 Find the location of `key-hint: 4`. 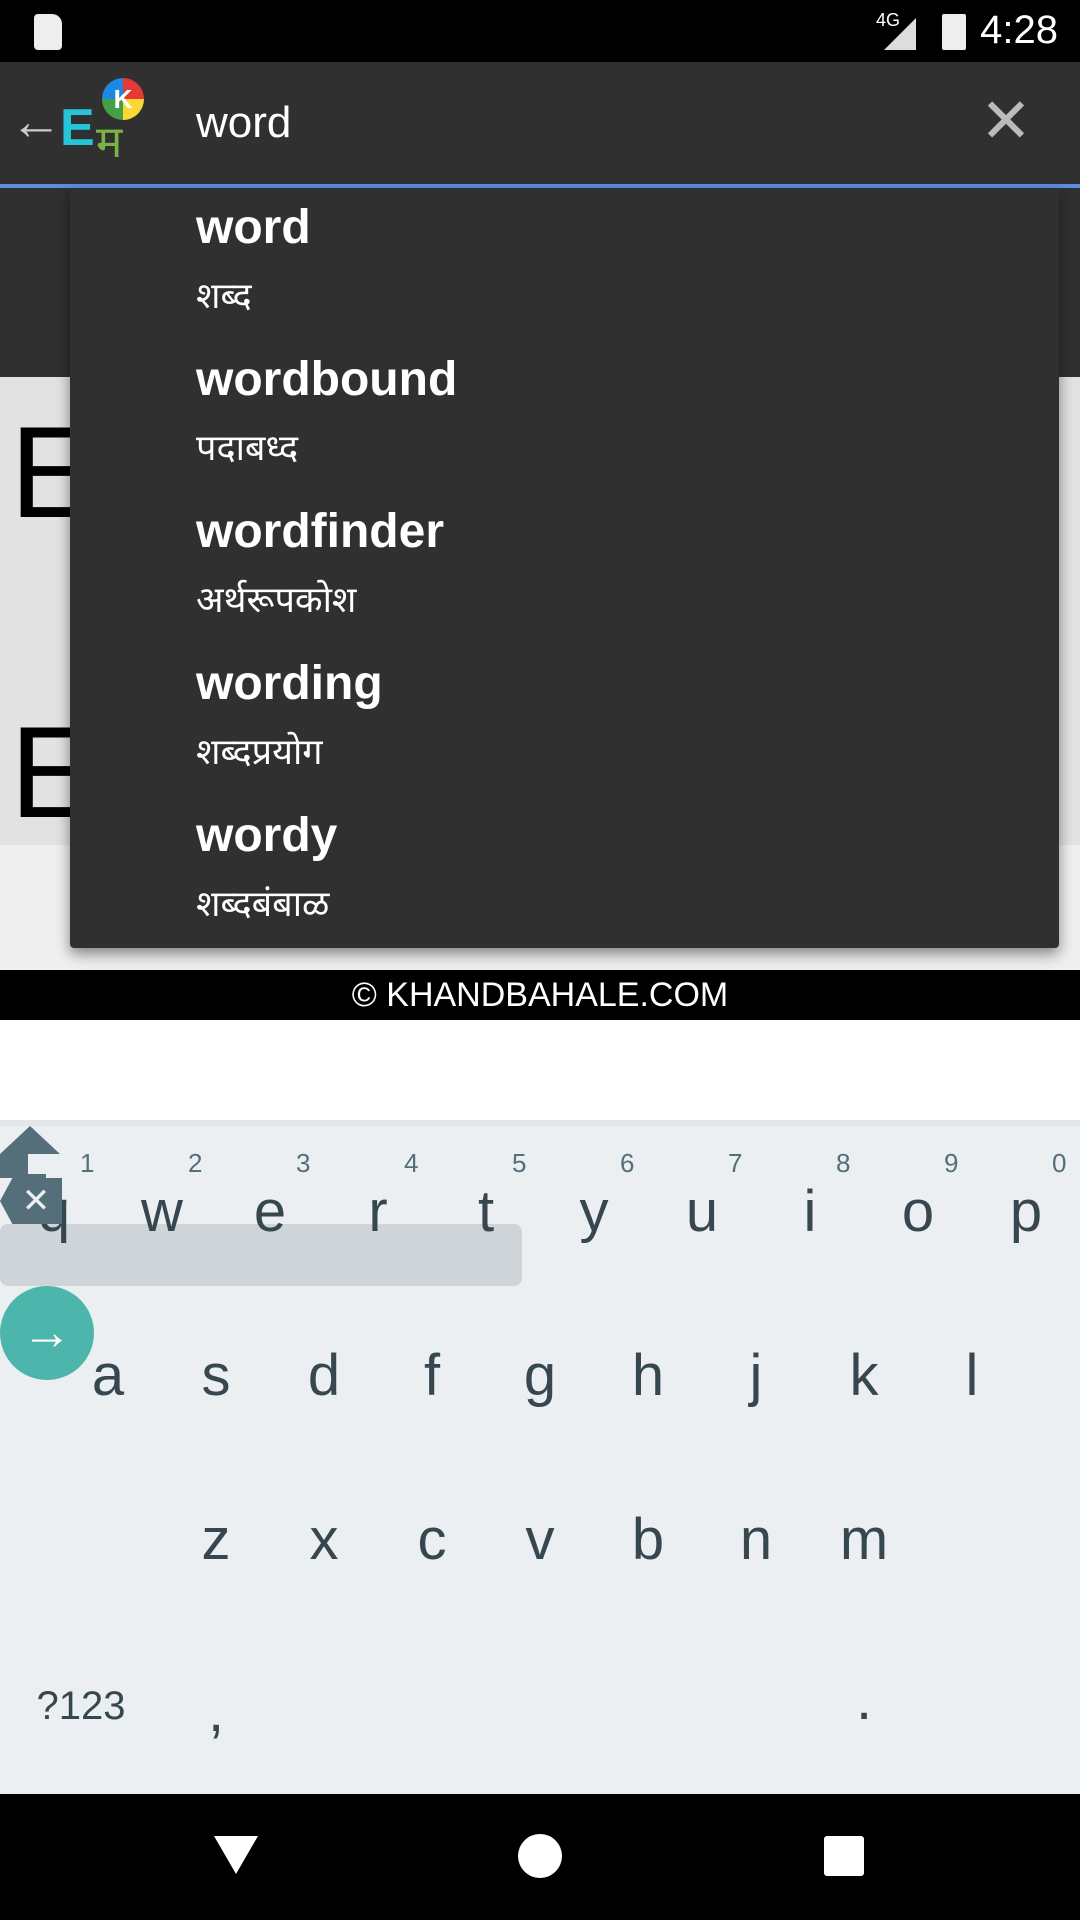

key-hint: 4 is located at coordinates (411, 1163).